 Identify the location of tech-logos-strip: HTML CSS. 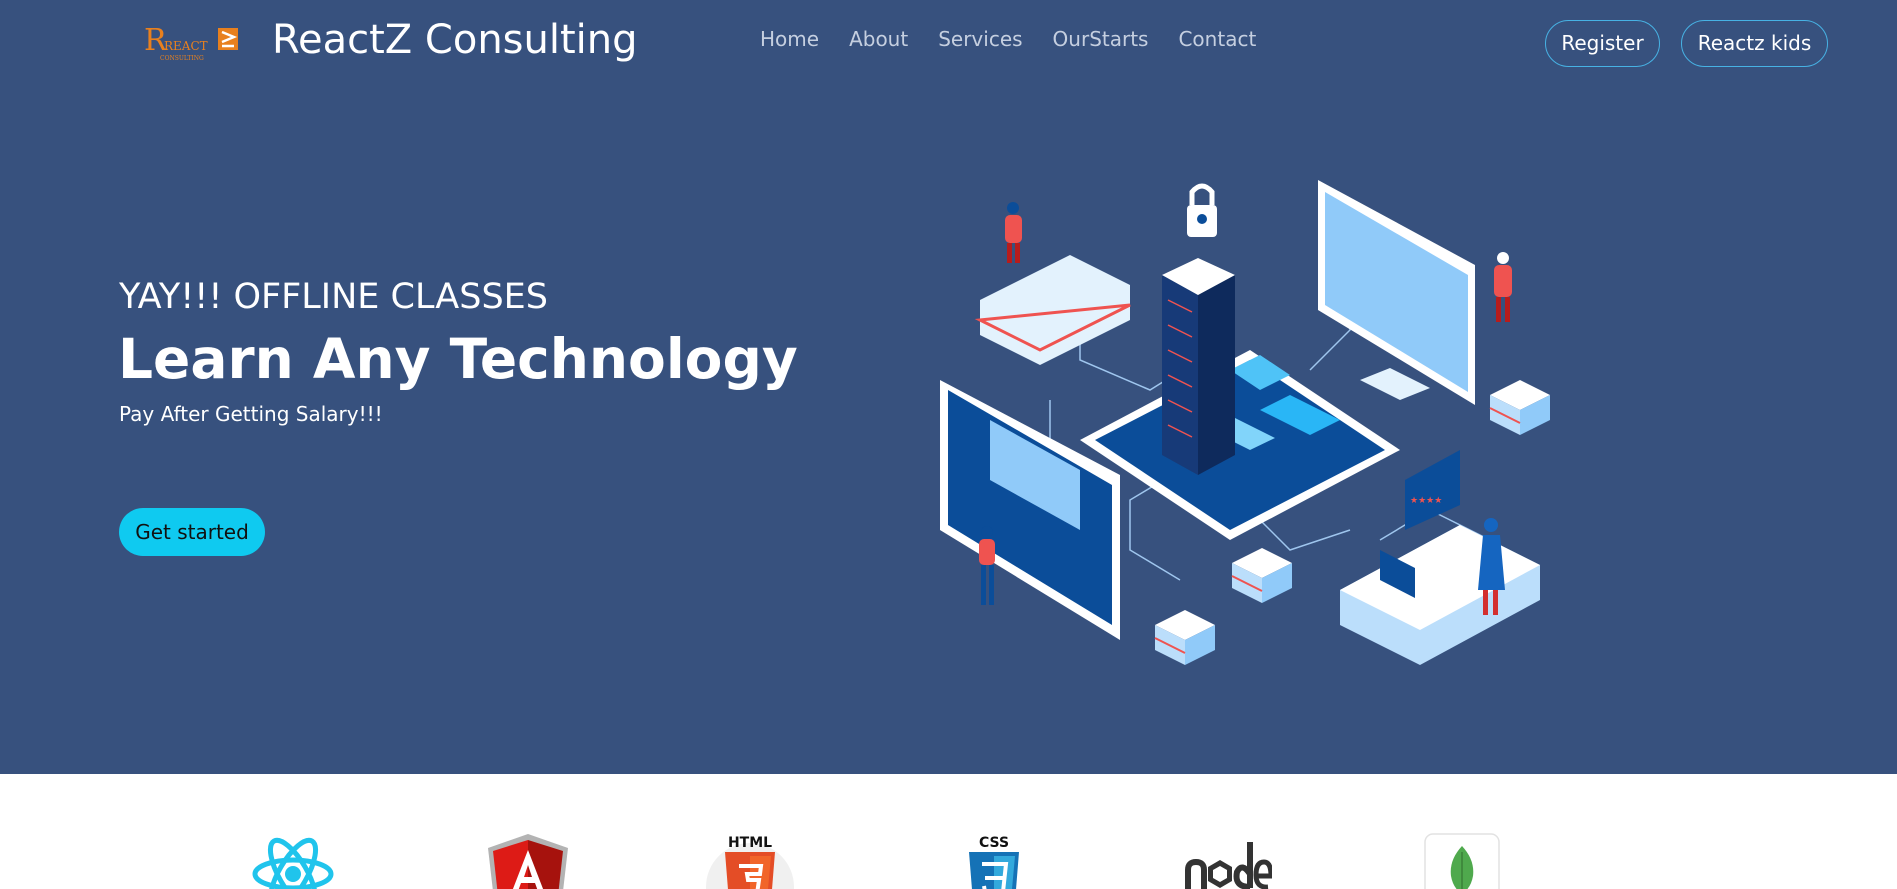
(948, 831).